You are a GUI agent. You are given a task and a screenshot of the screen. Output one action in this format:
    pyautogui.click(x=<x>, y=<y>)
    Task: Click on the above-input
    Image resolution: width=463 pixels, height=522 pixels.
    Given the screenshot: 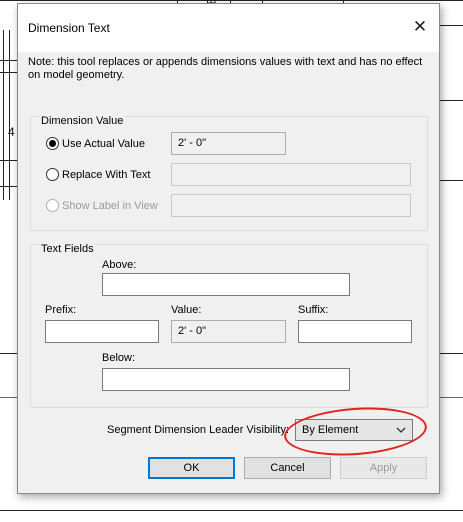 What is the action you would take?
    pyautogui.click(x=226, y=284)
    